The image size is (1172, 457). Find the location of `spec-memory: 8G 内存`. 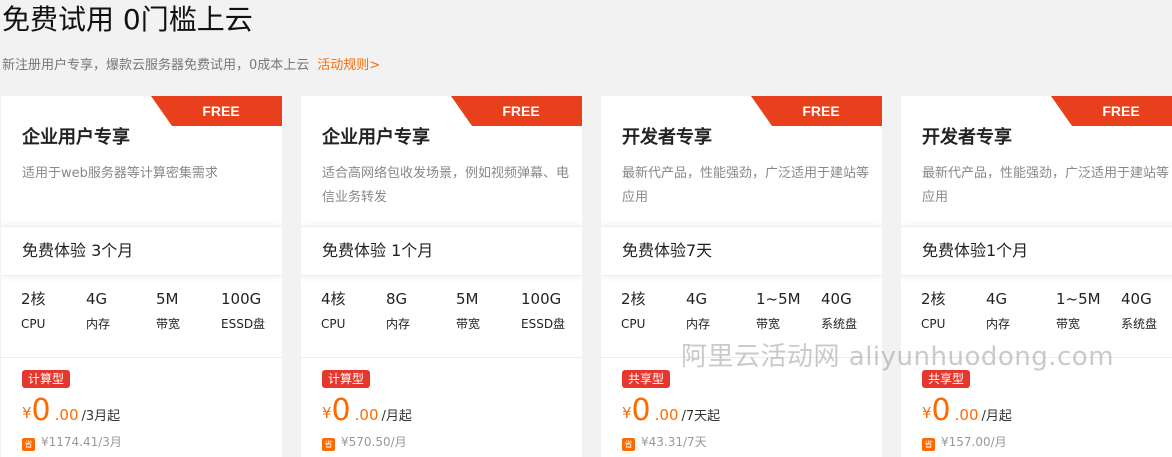

spec-memory: 8G 内存 is located at coordinates (398, 310).